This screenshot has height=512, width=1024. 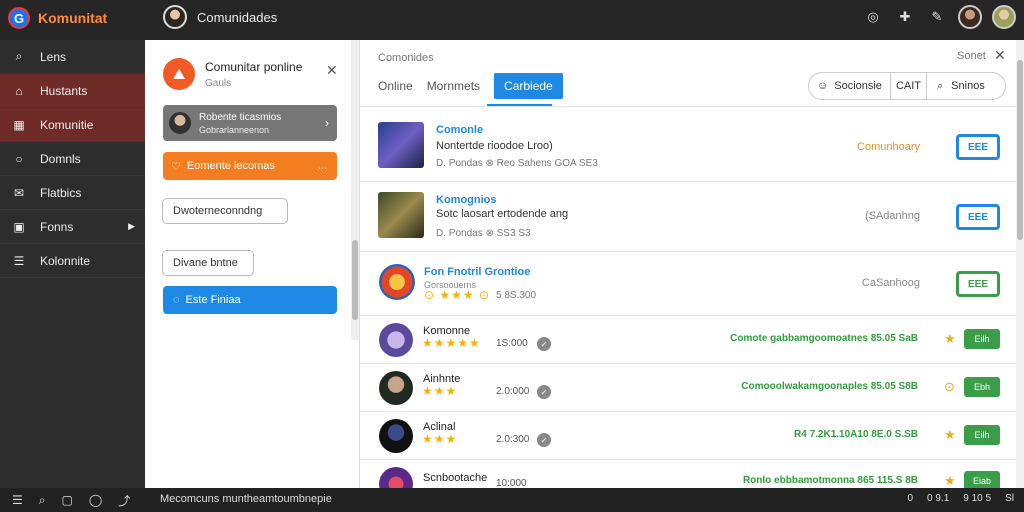 I want to click on status-indicator: 0 9.1, so click(x=938, y=498).